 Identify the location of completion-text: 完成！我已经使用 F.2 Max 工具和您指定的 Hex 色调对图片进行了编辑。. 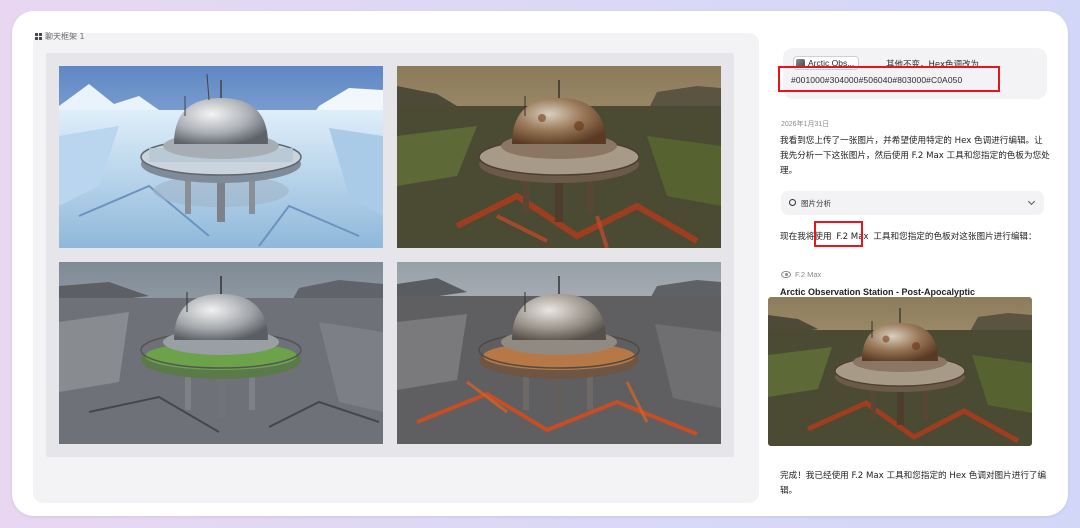
(913, 483).